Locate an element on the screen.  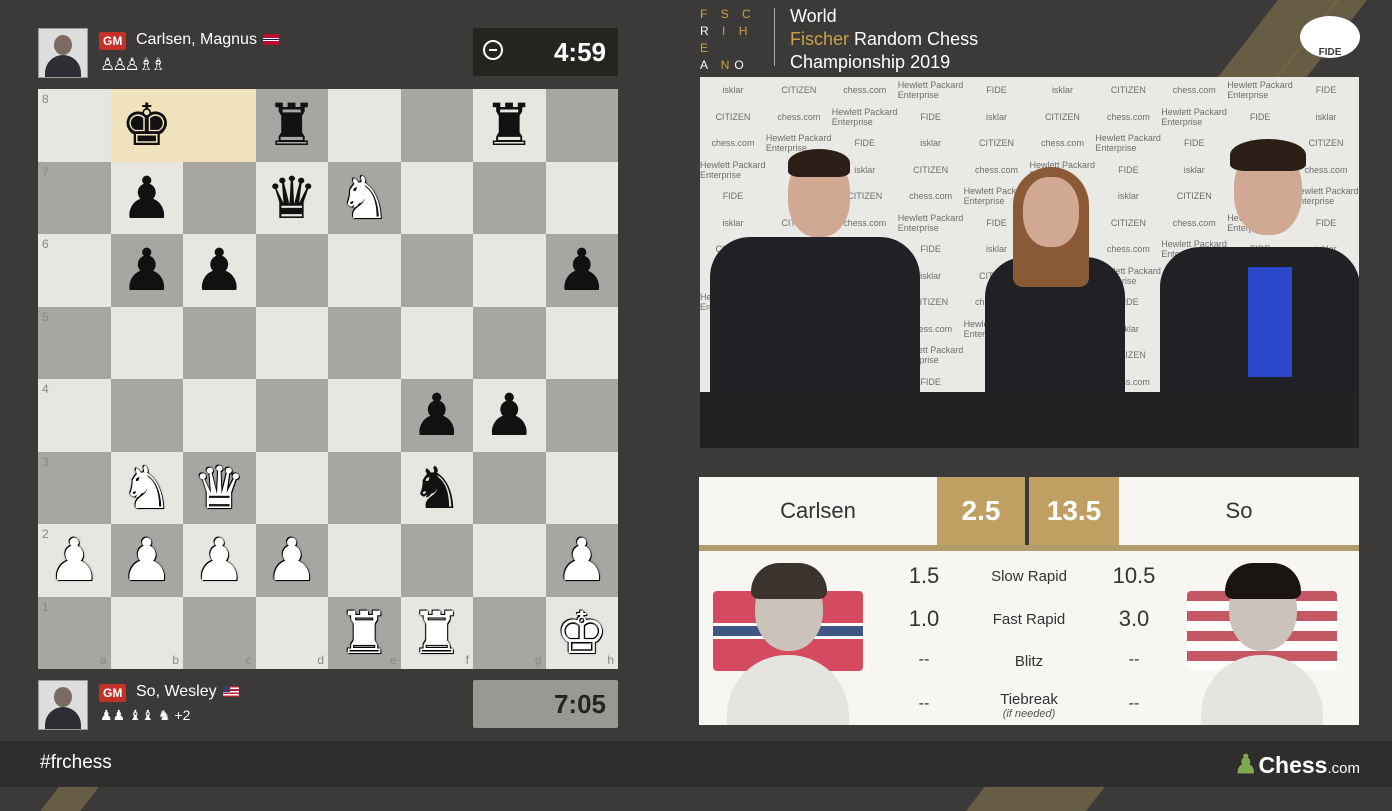
square-f5 is located at coordinates (436, 342).